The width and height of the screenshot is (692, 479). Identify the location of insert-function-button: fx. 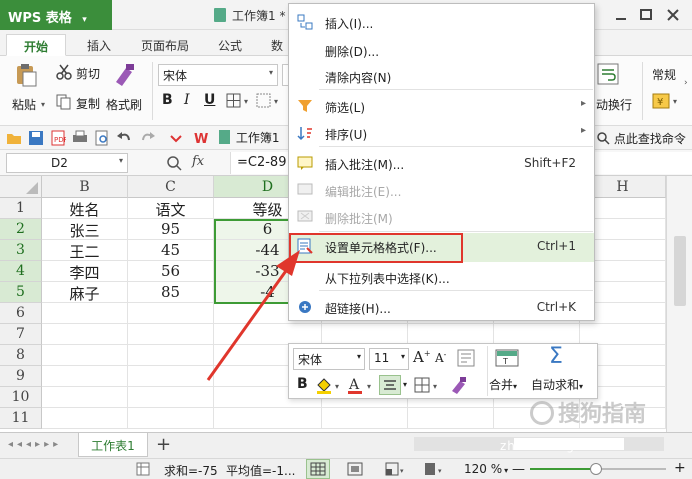
(198, 161).